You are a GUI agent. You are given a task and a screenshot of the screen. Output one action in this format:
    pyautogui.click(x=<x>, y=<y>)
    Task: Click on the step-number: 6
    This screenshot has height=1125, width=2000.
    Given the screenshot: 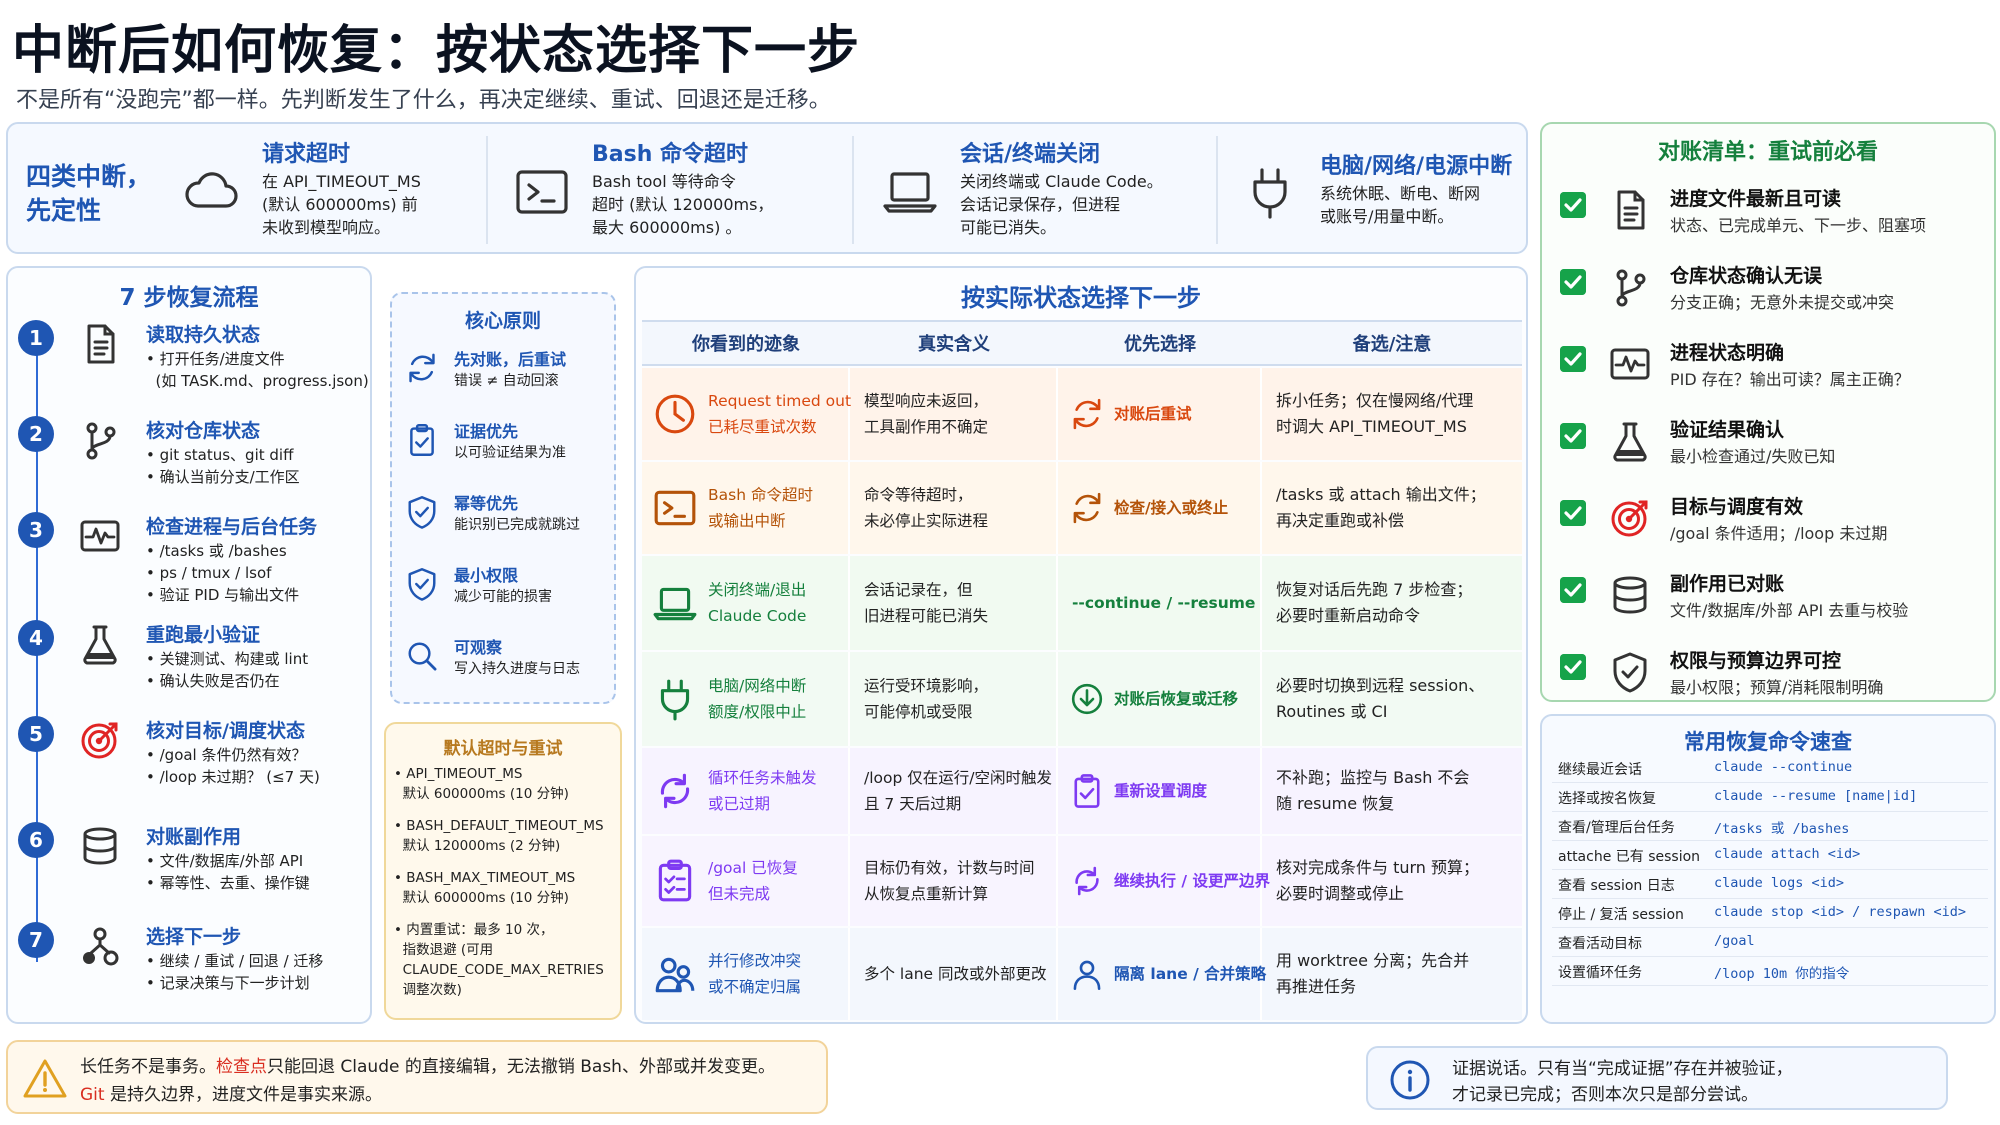 What is the action you would take?
    pyautogui.click(x=36, y=840)
    